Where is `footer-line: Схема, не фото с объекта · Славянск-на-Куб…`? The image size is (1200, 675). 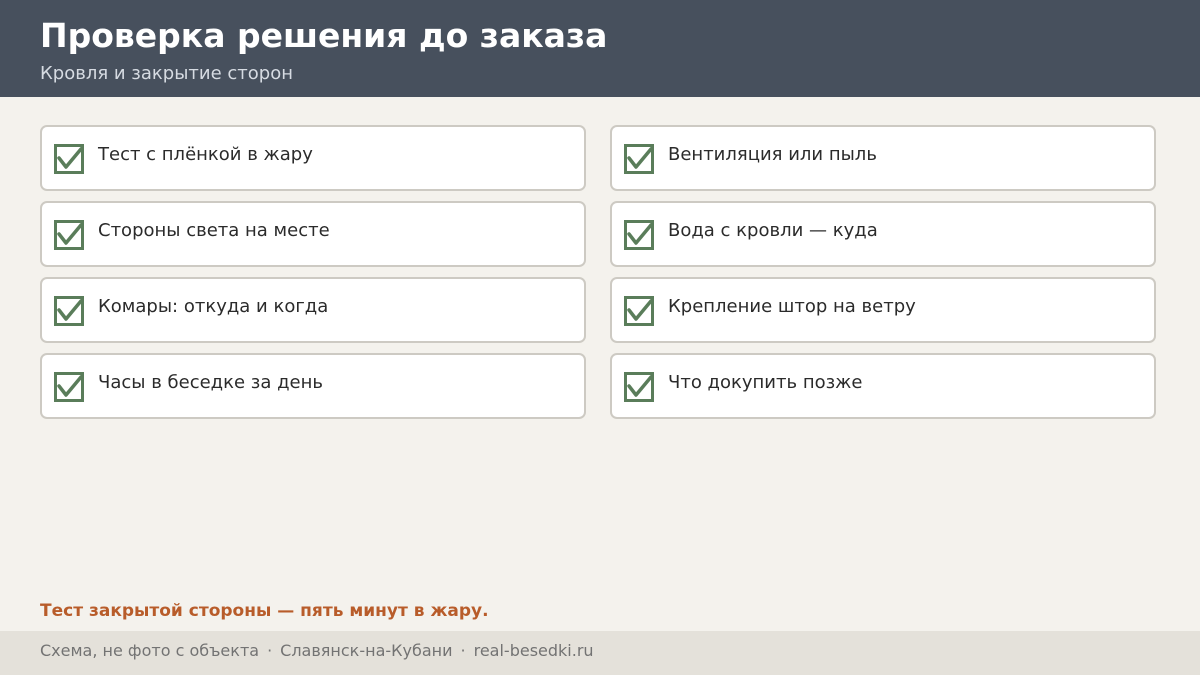
footer-line: Схема, не фото с объекта · Славянск-на-Куб… is located at coordinates (317, 651).